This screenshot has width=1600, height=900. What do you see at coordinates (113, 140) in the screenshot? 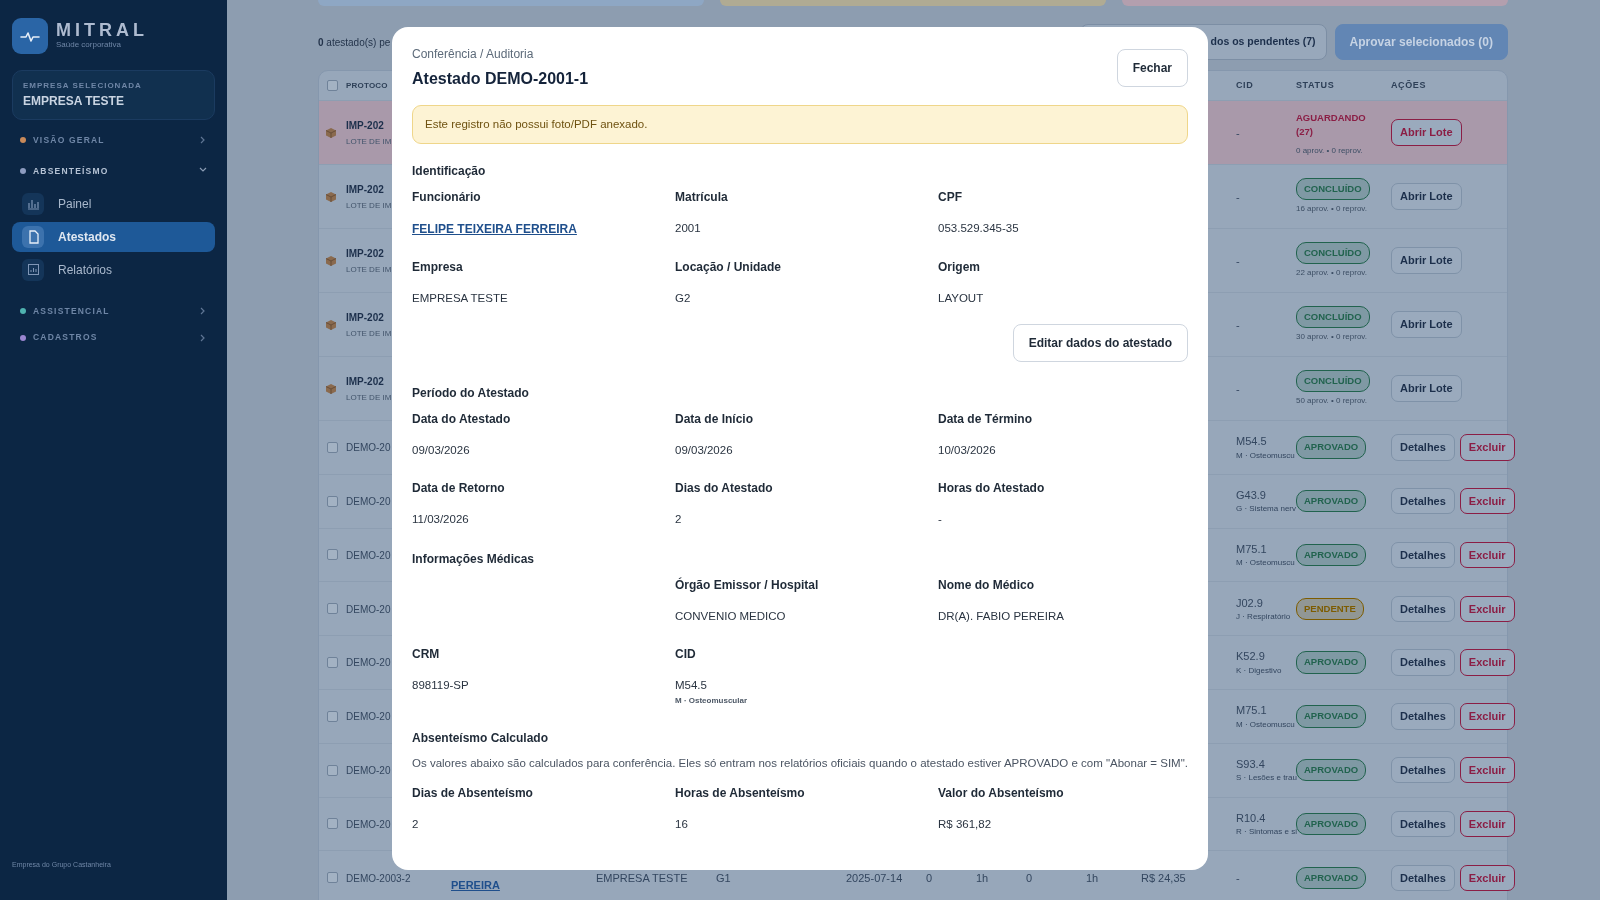
I see `nav-section: VISÃO GERAL` at bounding box center [113, 140].